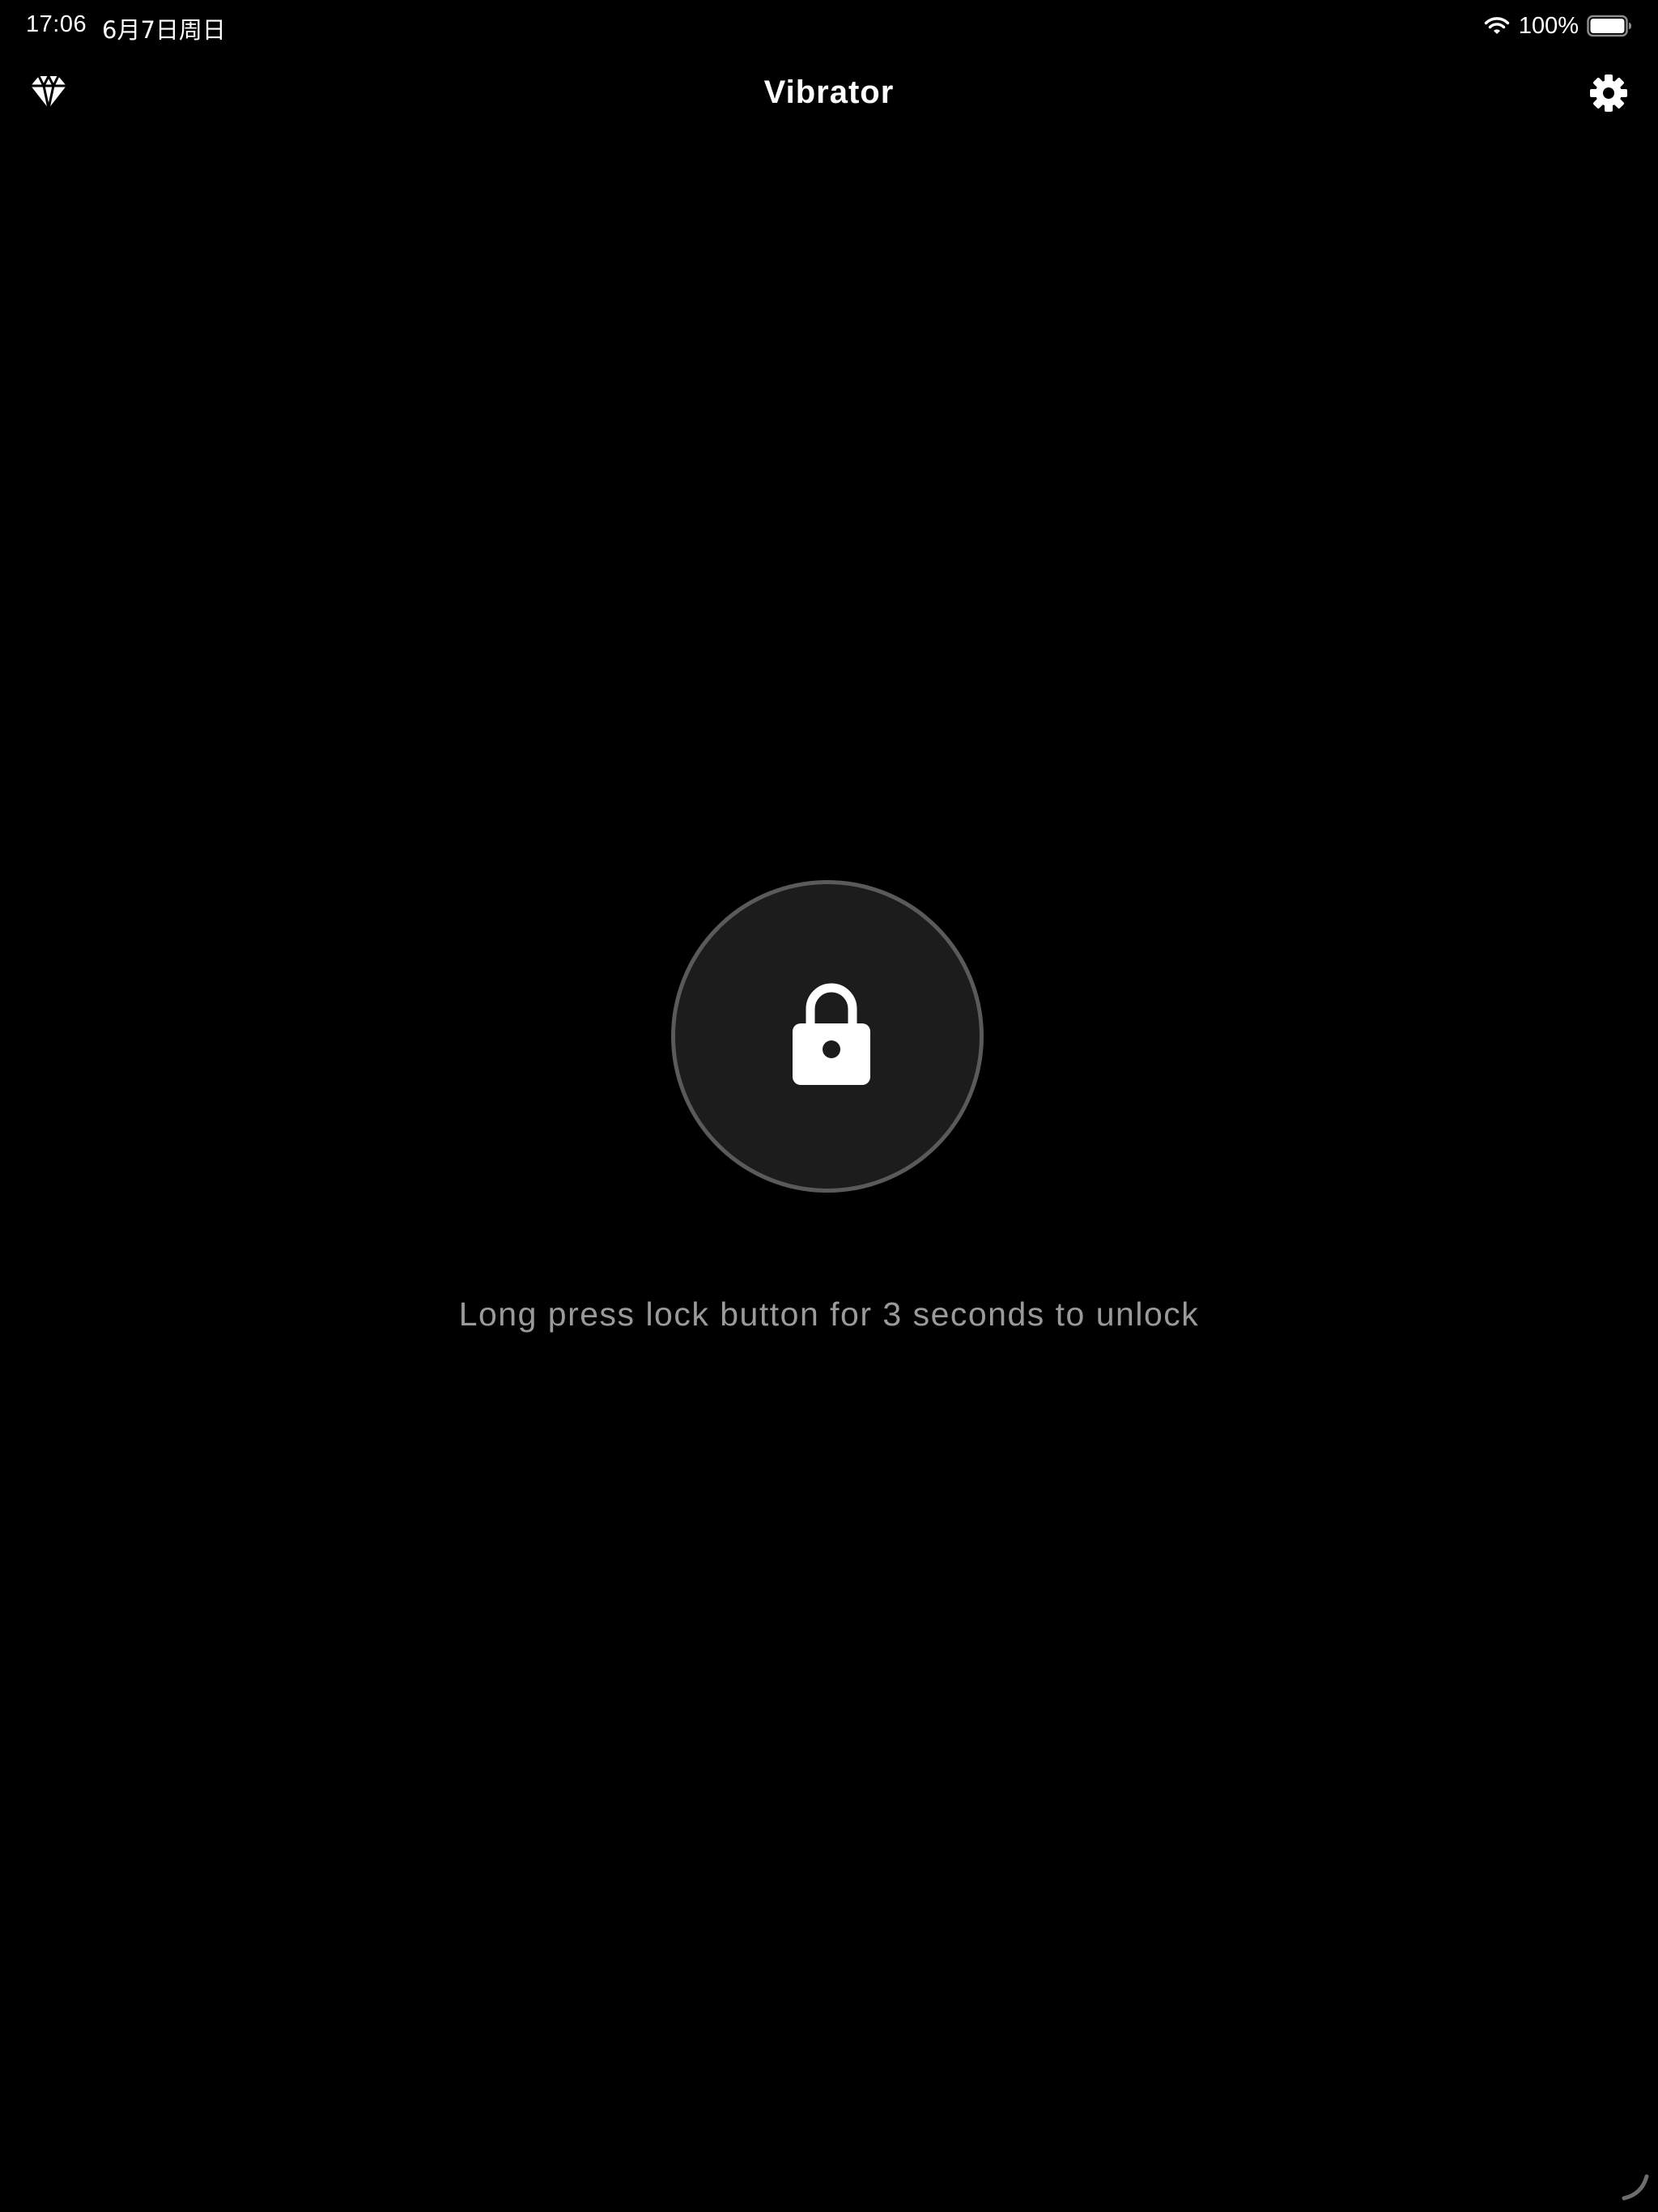  Describe the element at coordinates (829, 26) in the screenshot. I see `status-bar: 17:06 6月7日周日 100%` at that location.